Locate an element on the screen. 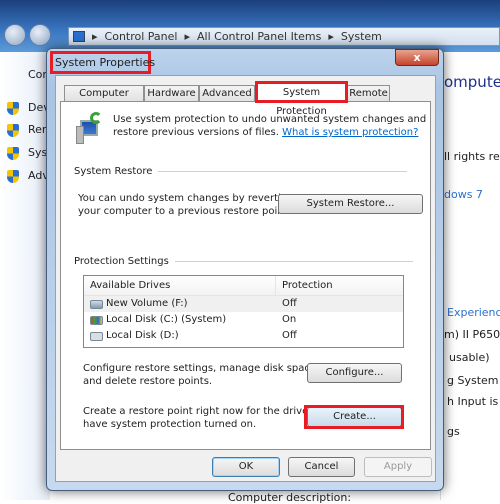 Image resolution: width=500 pixels, height=504 pixels. intro-line-2: restore previous versions of files. is located at coordinates (196, 132).